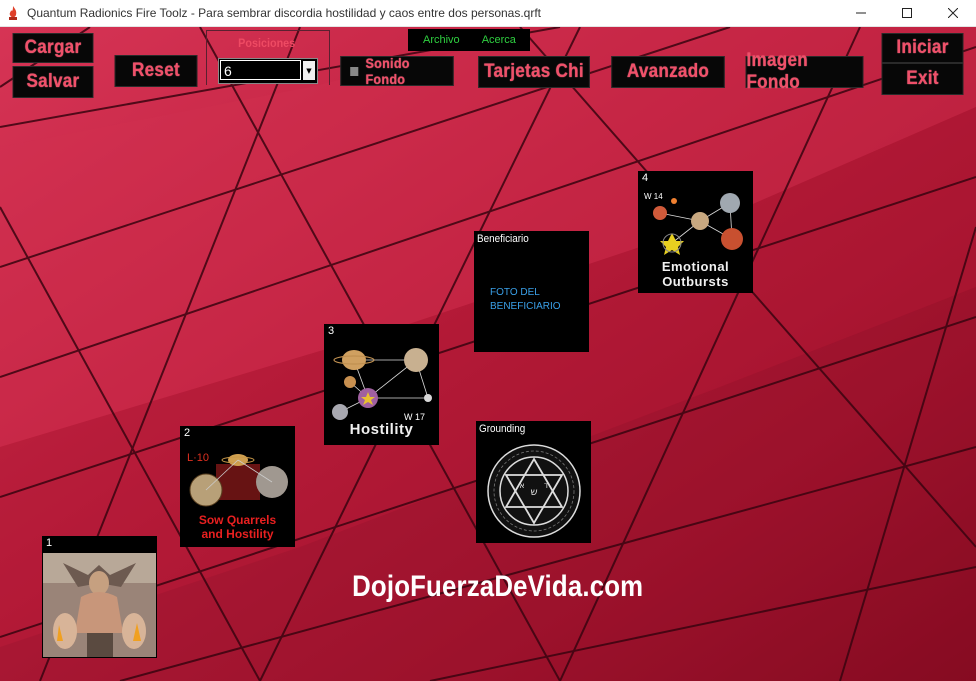 The width and height of the screenshot is (976, 681). I want to click on card-number: 4, so click(645, 178).